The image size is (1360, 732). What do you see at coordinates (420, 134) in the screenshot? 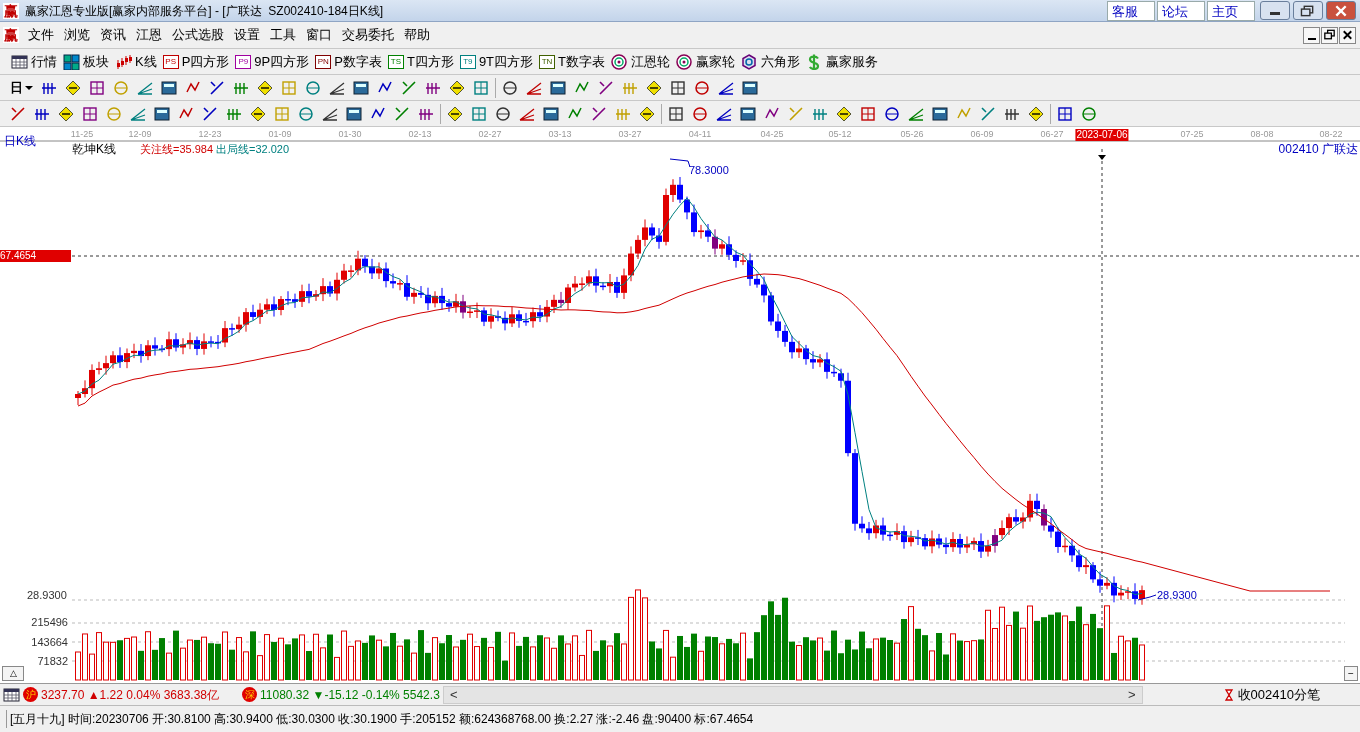
I see `date-label: 02-13` at bounding box center [420, 134].